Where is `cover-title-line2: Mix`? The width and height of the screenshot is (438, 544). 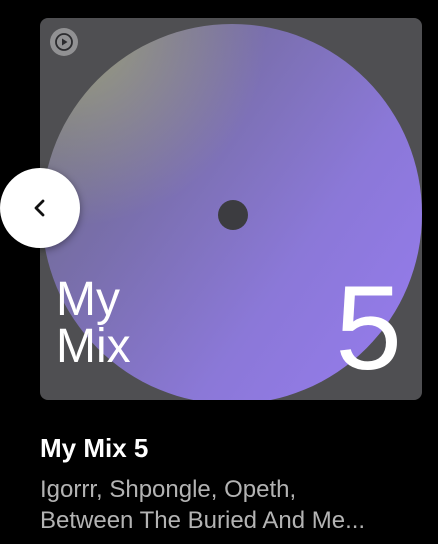
cover-title-line2: Mix is located at coordinates (93, 346).